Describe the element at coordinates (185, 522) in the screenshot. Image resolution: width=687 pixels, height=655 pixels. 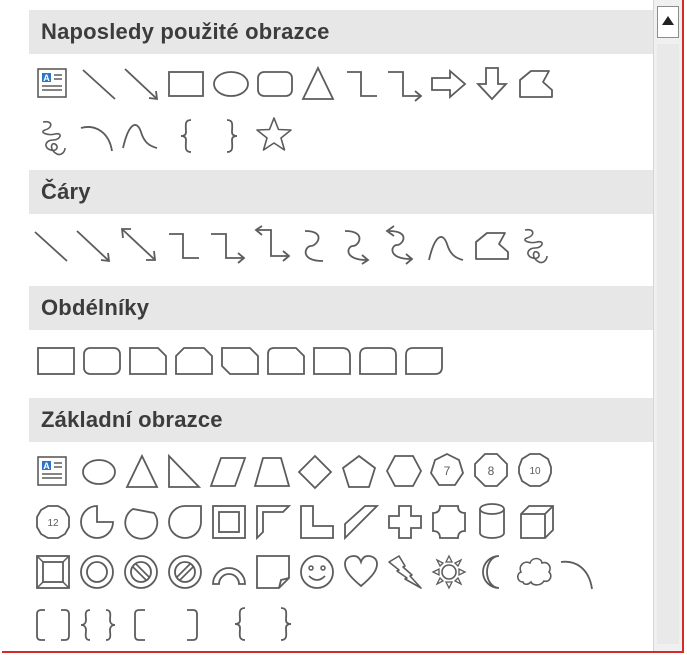
I see `teardrop-icon` at that location.